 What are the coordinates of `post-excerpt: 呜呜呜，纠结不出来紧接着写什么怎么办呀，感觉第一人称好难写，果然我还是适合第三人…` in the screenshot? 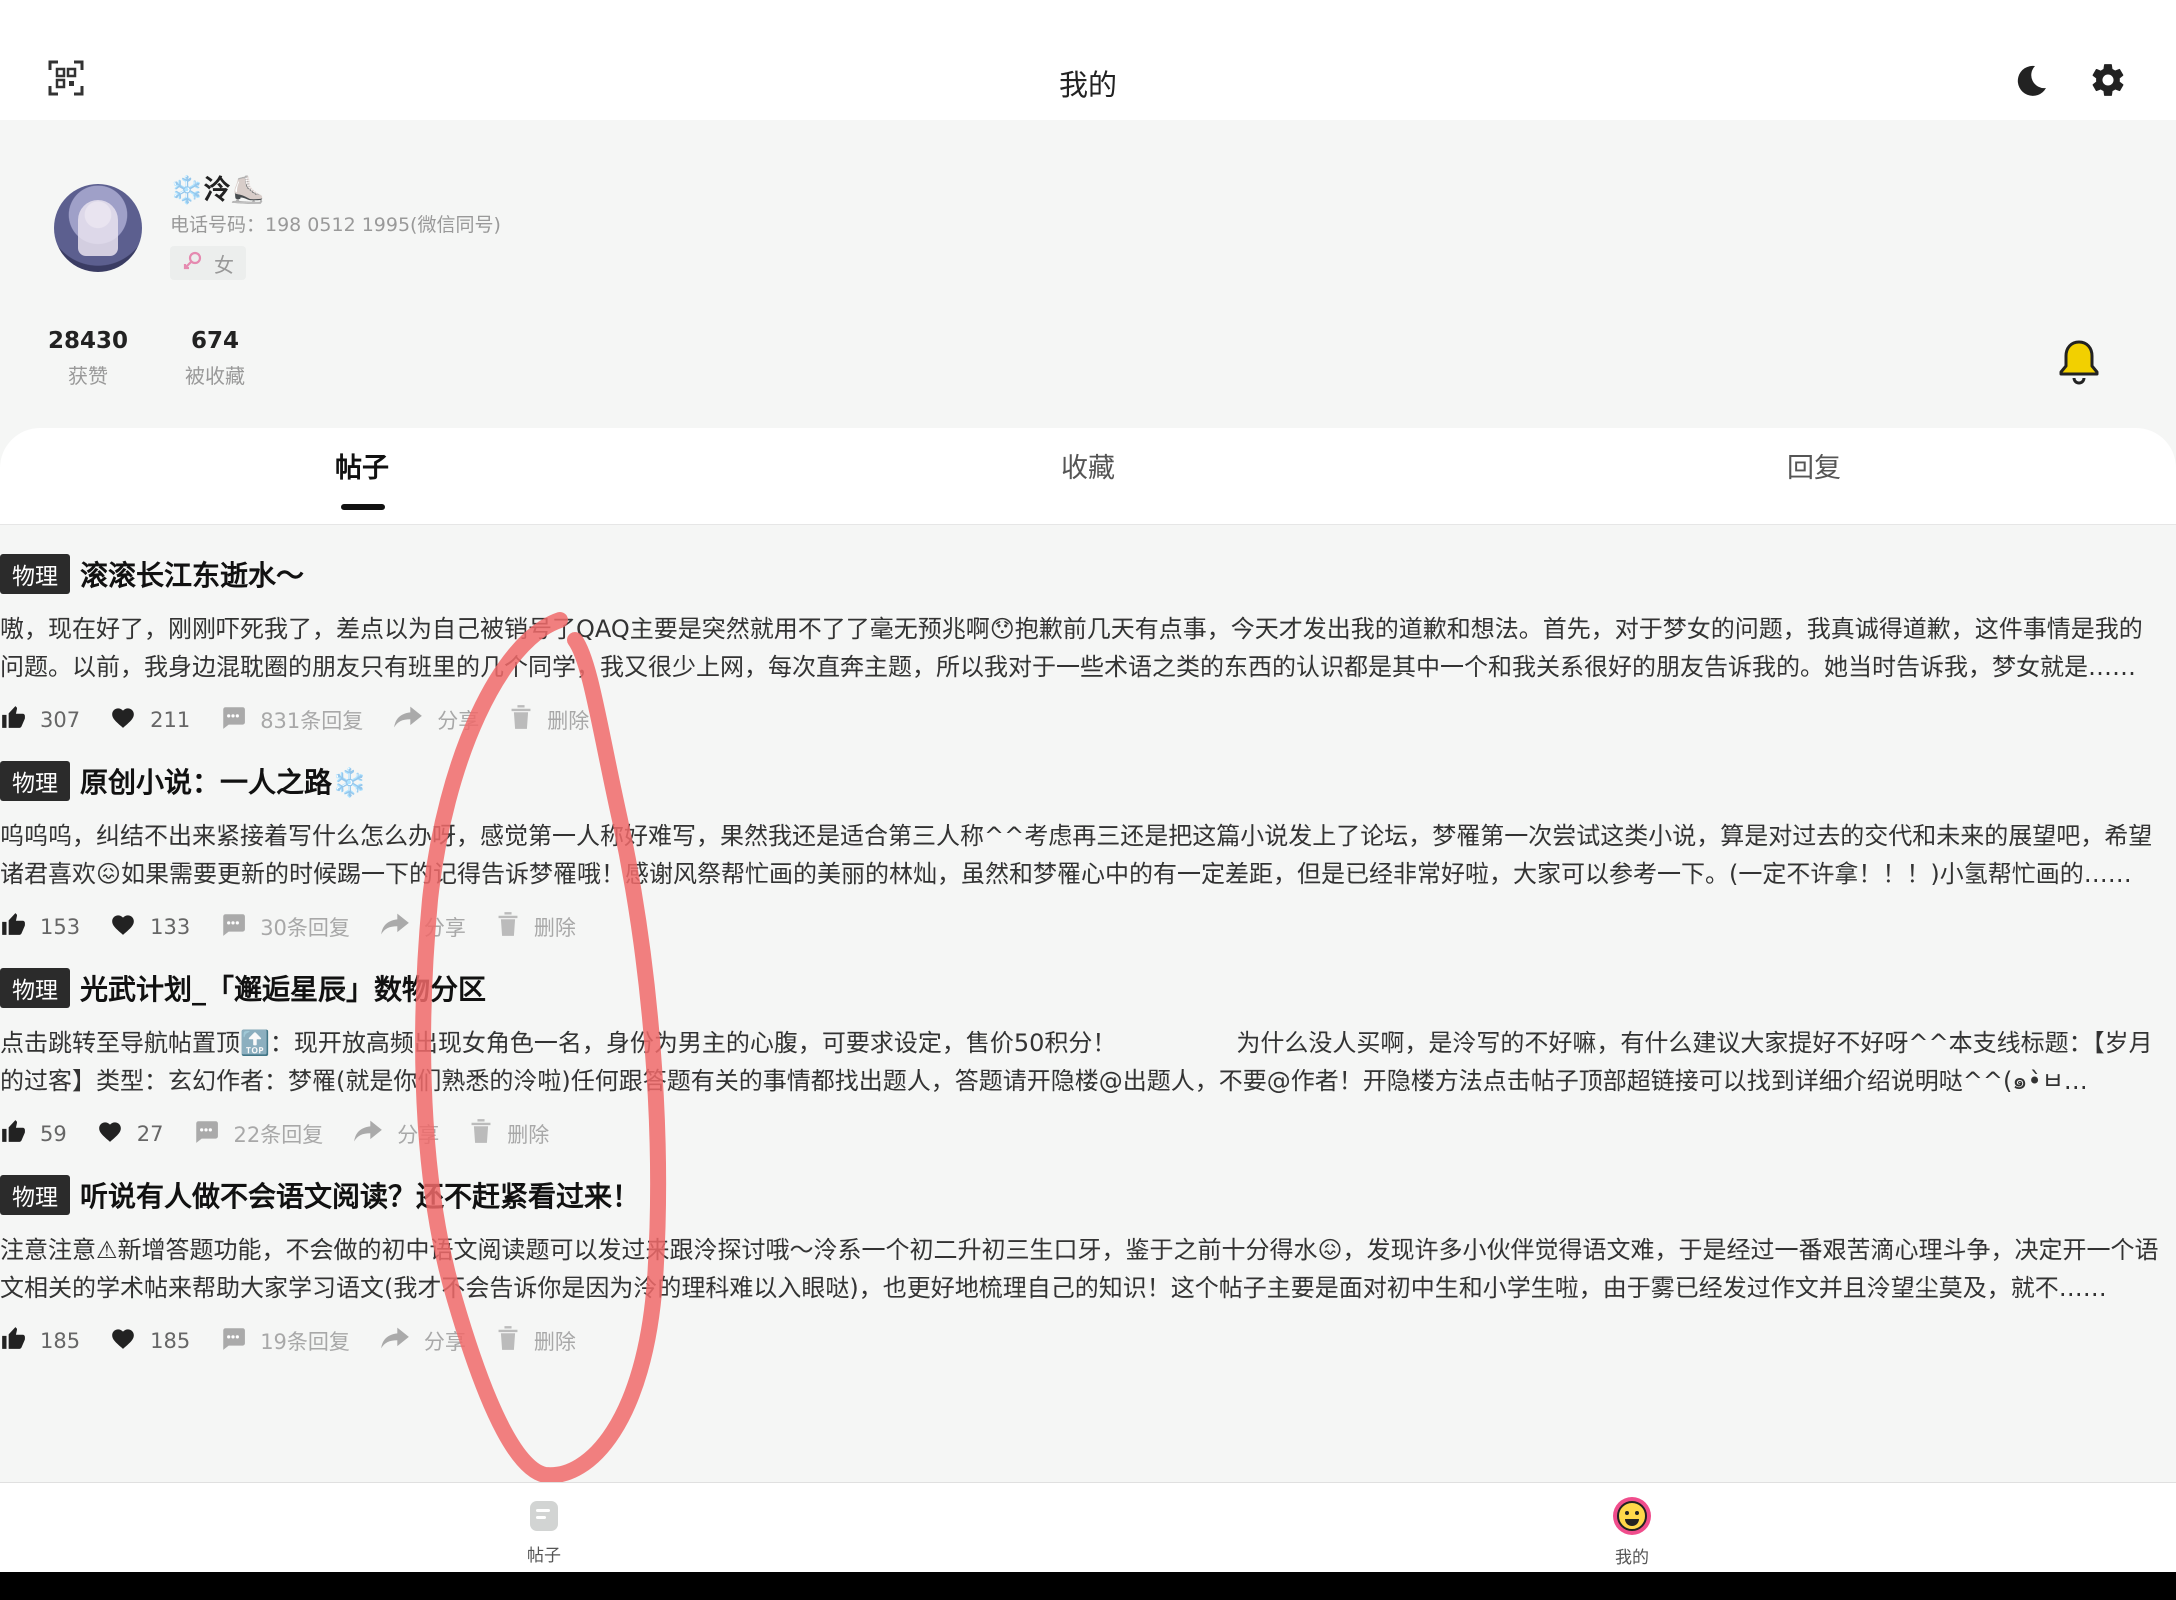 It's located at (1082, 855).